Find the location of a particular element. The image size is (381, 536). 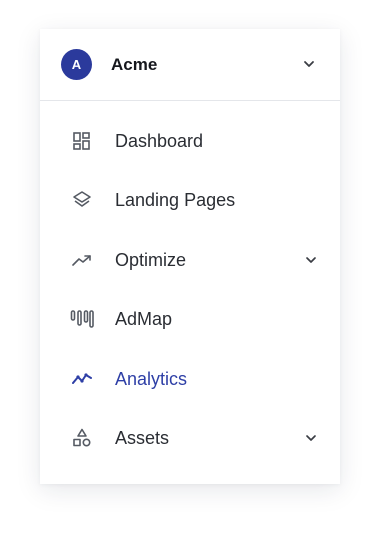

avatar: A is located at coordinates (76, 64).